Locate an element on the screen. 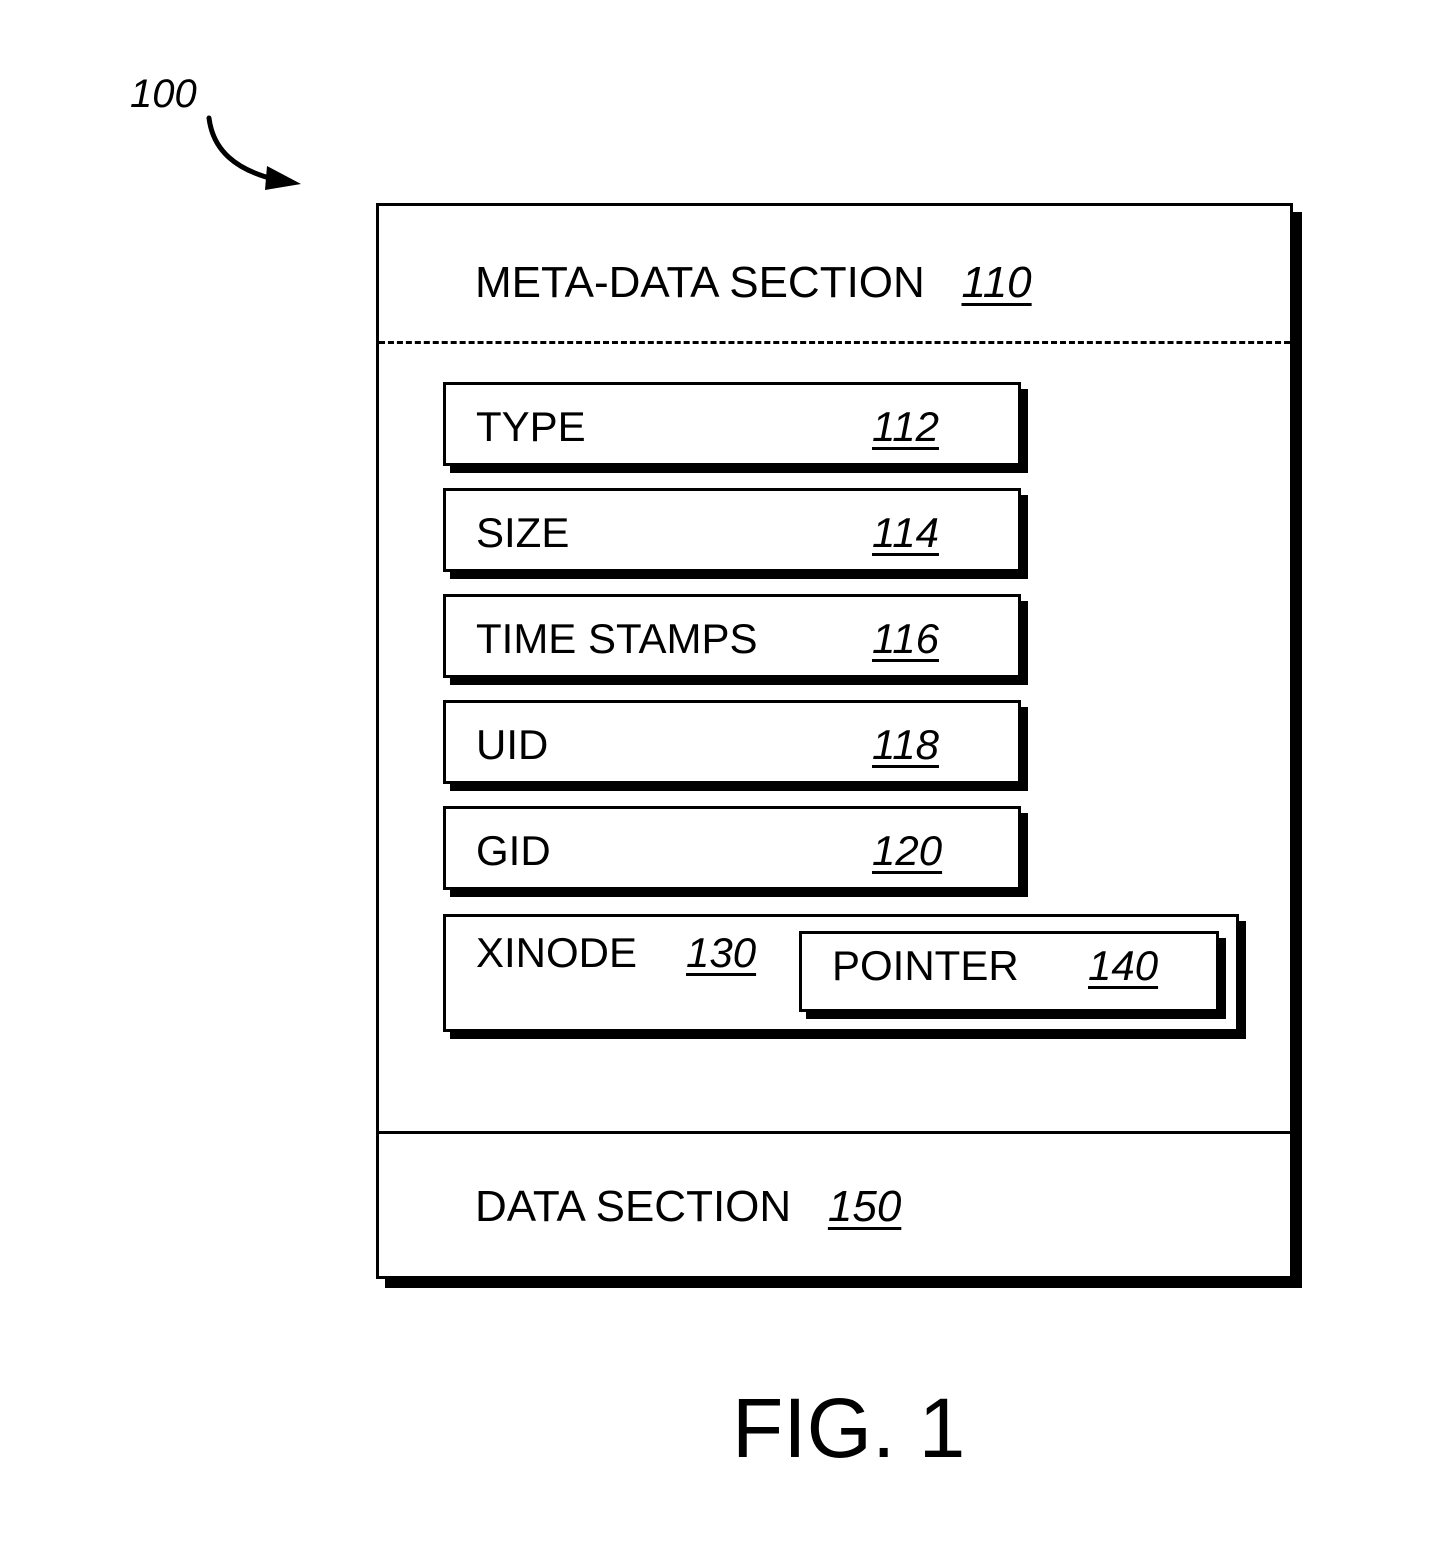 The image size is (1429, 1549). meta-data-section-number: 110 is located at coordinates (996, 282).